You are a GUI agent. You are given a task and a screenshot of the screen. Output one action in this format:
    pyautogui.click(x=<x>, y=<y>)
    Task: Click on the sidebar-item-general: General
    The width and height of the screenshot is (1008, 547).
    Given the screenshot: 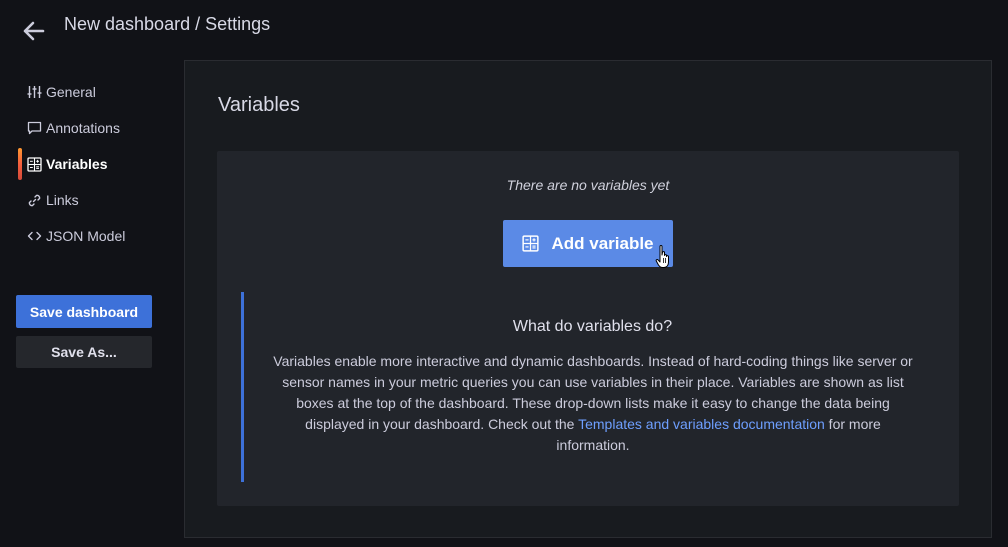 What is the action you would take?
    pyautogui.click(x=96, y=92)
    